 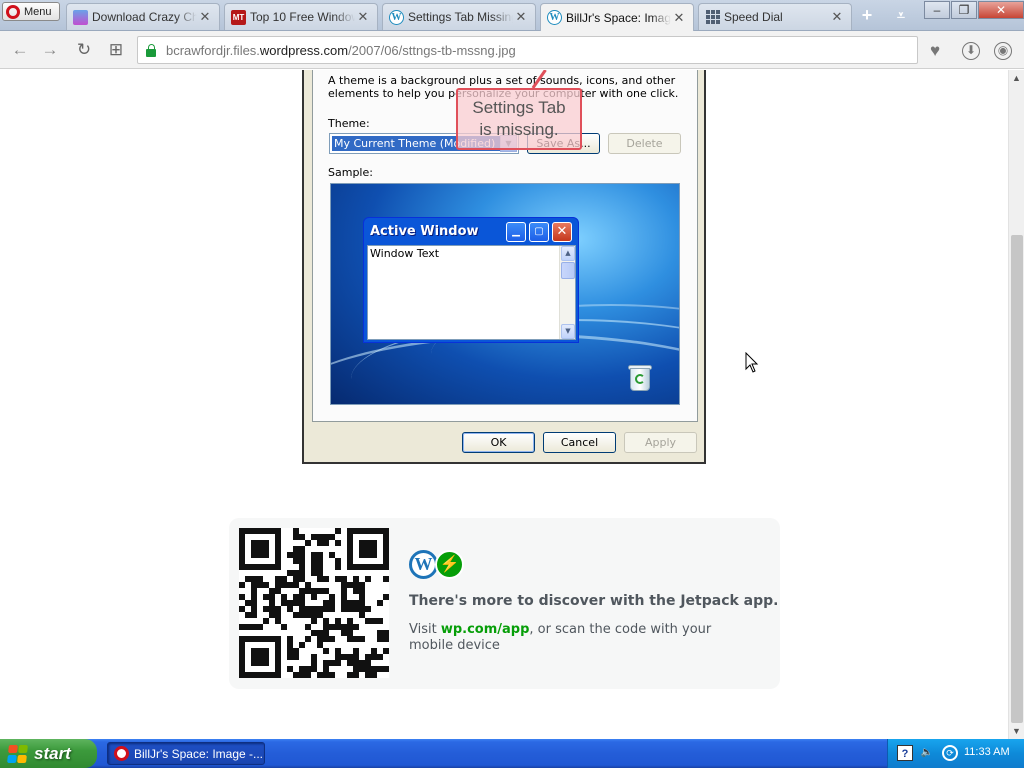 What do you see at coordinates (971, 51) in the screenshot?
I see `download-icon: ⬇` at bounding box center [971, 51].